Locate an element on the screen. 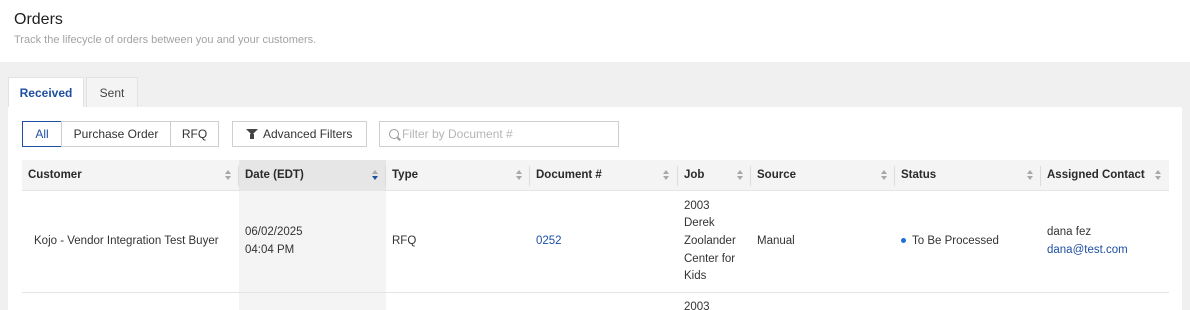 The height and width of the screenshot is (310, 1190). filter-rfq-button: RFQ is located at coordinates (194, 134).